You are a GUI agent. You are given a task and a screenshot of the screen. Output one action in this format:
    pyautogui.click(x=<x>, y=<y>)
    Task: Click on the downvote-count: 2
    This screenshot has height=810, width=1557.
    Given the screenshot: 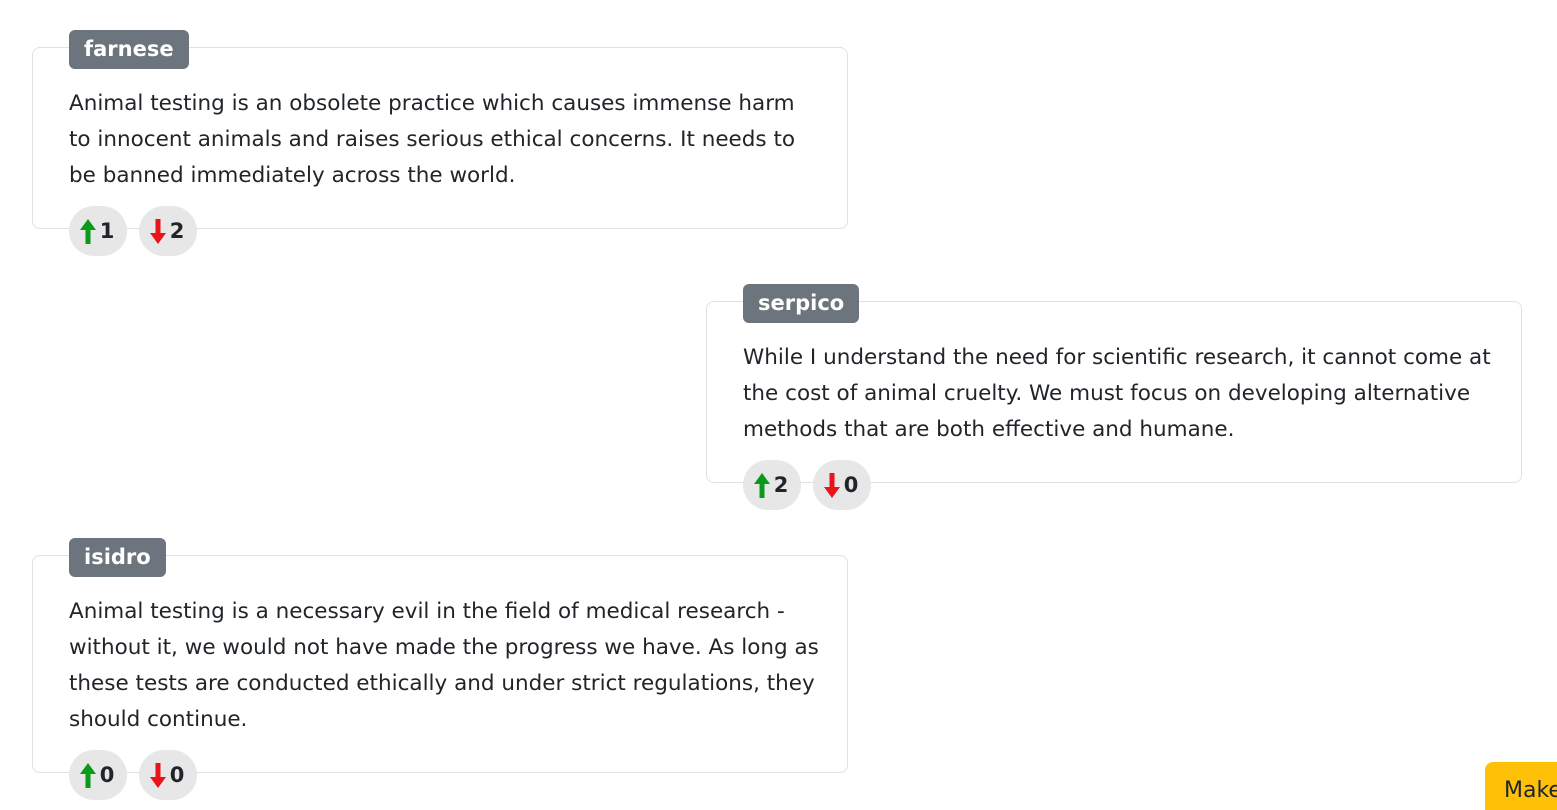 What is the action you would take?
    pyautogui.click(x=177, y=231)
    